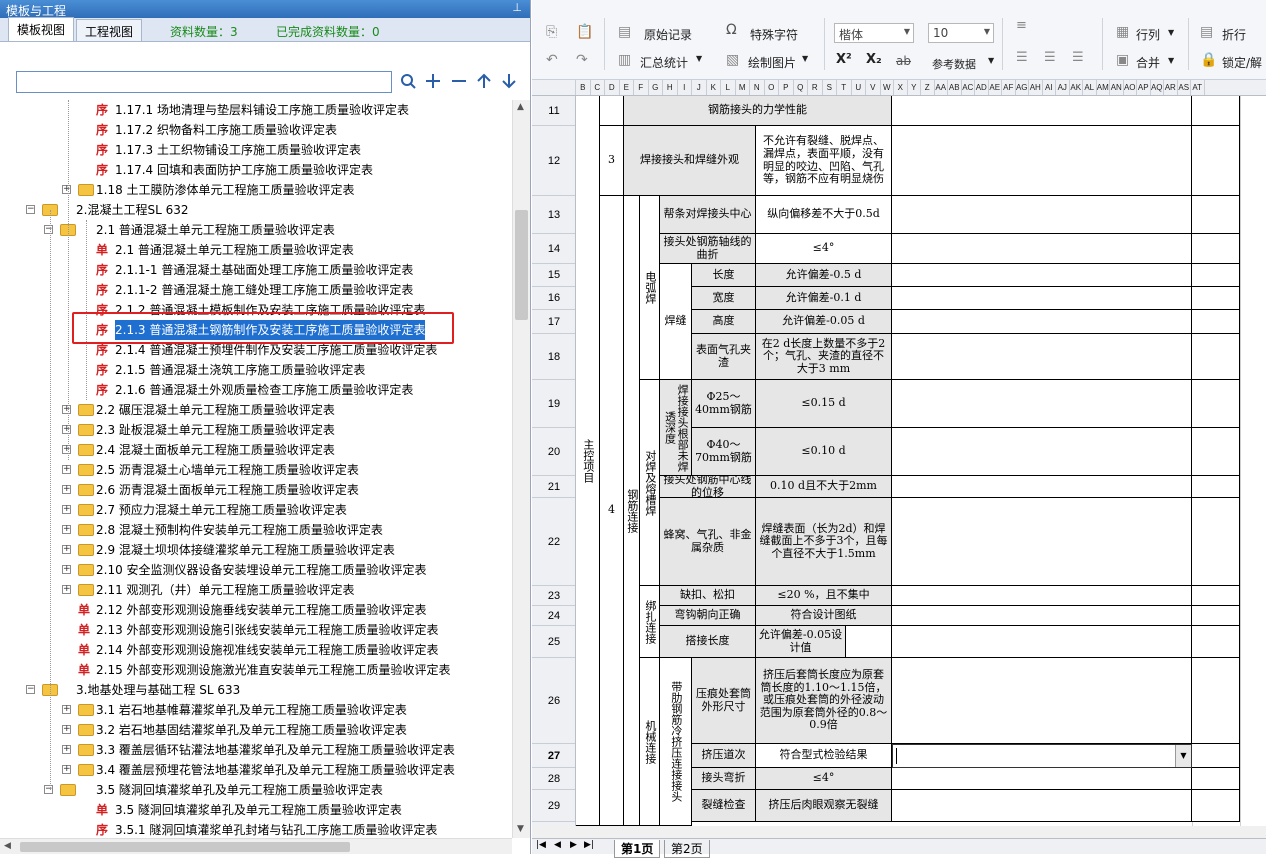  I want to click on move-up-icon, so click(484, 81).